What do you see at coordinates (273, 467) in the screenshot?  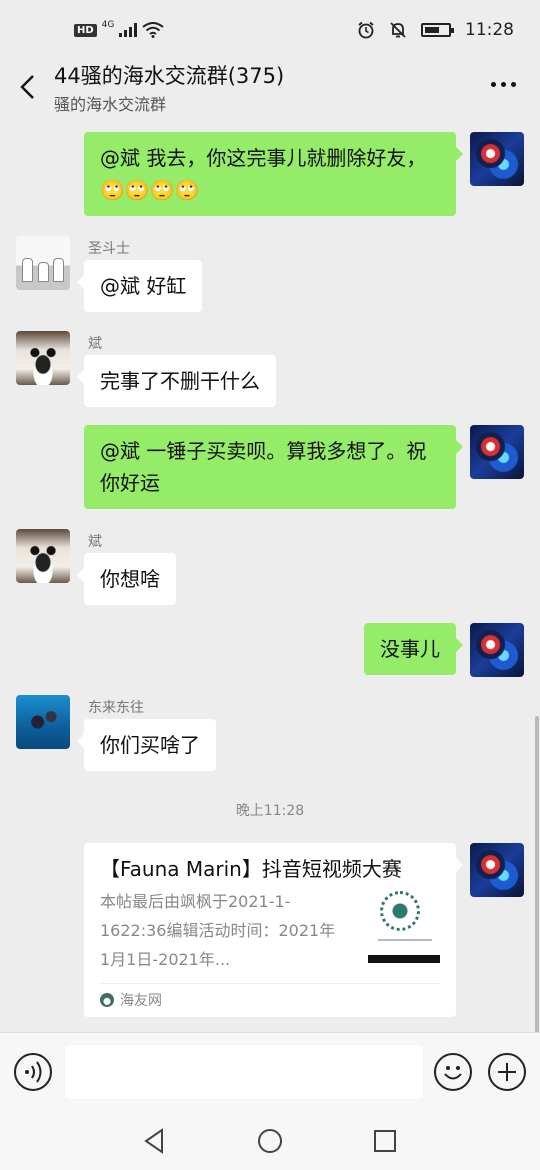 I see `message-bubble-outgoing: @斌 一锤子买卖呗。算我多想了。祝你好运` at bounding box center [273, 467].